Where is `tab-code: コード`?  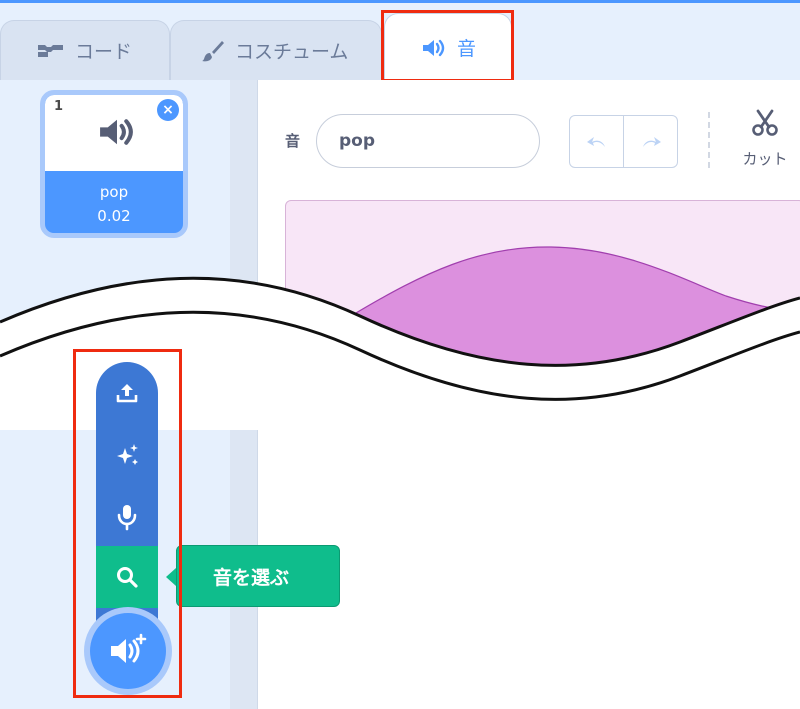 tab-code: コード is located at coordinates (85, 50).